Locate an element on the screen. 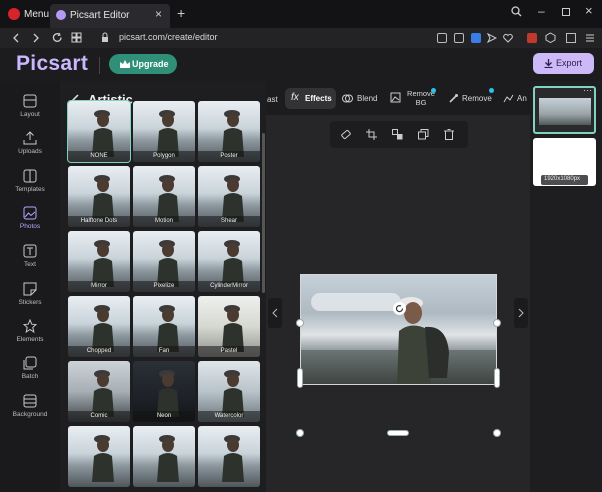 This screenshot has width=602, height=492. resize-handle-right is located at coordinates (497, 378).